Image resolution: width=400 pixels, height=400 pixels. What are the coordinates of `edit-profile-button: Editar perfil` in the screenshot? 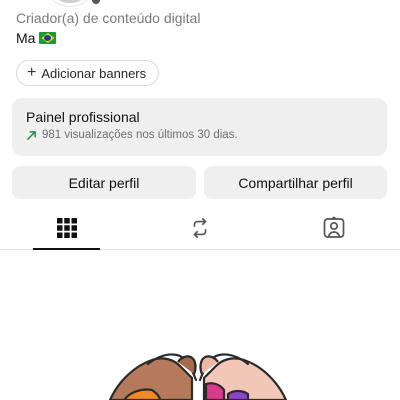 It's located at (104, 182).